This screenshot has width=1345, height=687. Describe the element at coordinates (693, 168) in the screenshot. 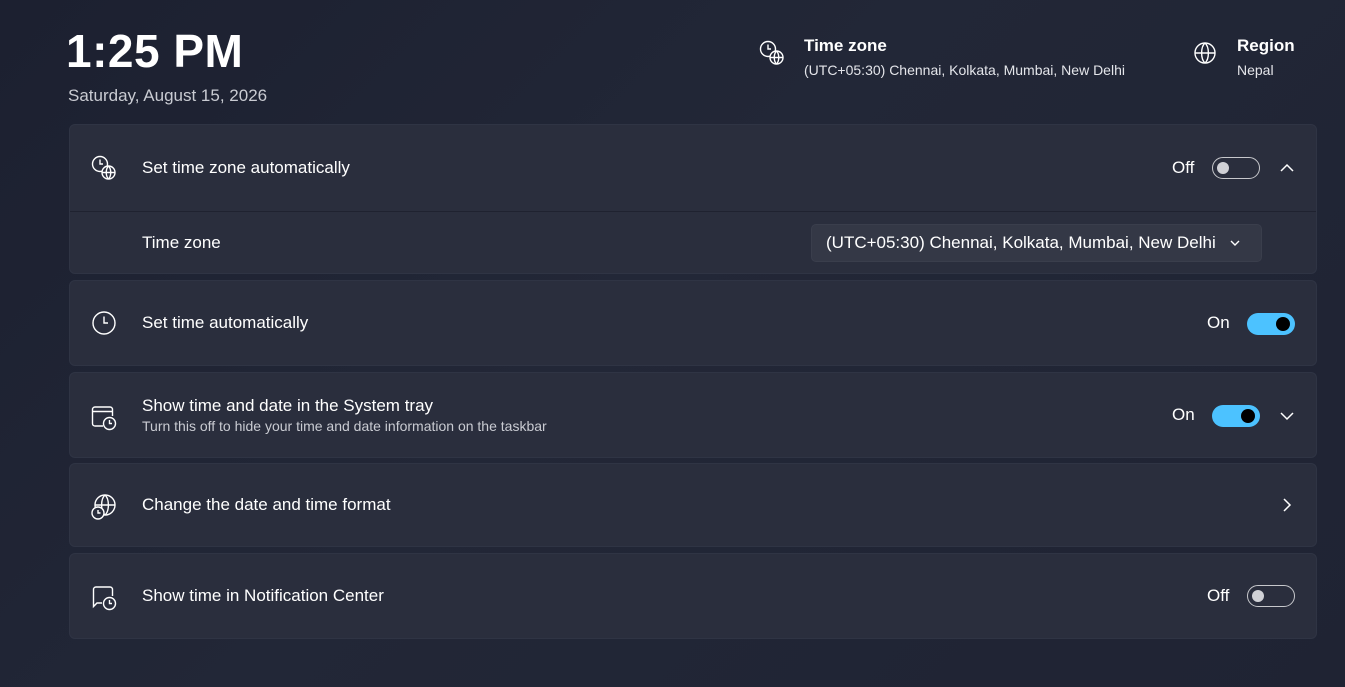

I see `auto-timezone-row: Set time zone automatically Off` at that location.